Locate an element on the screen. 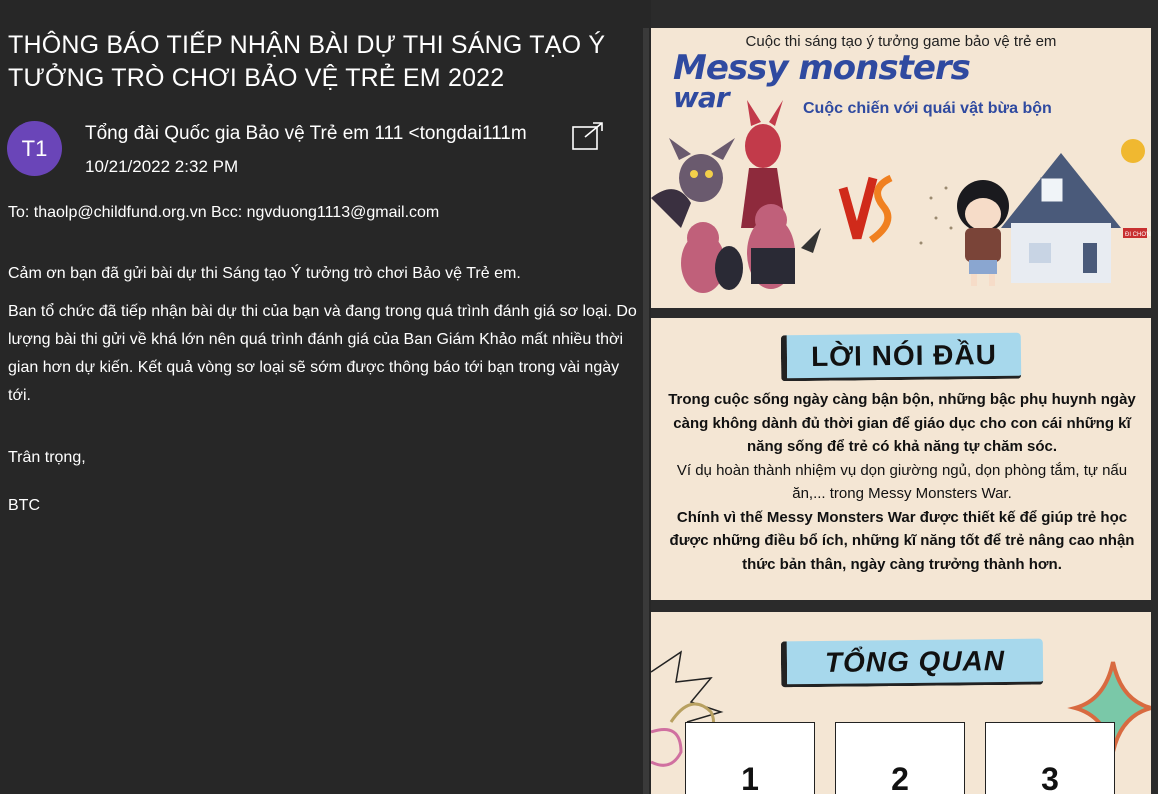 This screenshot has height=794, width=1158. viewer-top-bar is located at coordinates (904, 14).